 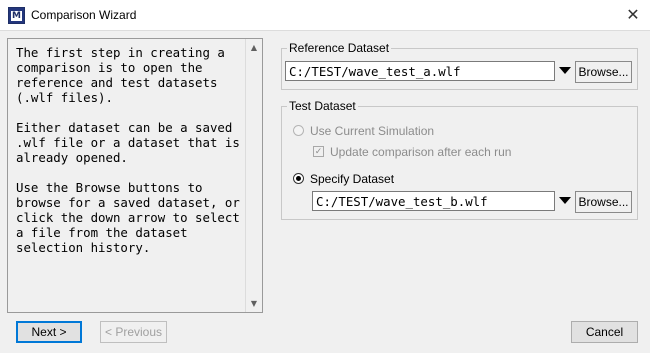 I want to click on cancel-button: Cancel, so click(x=604, y=332).